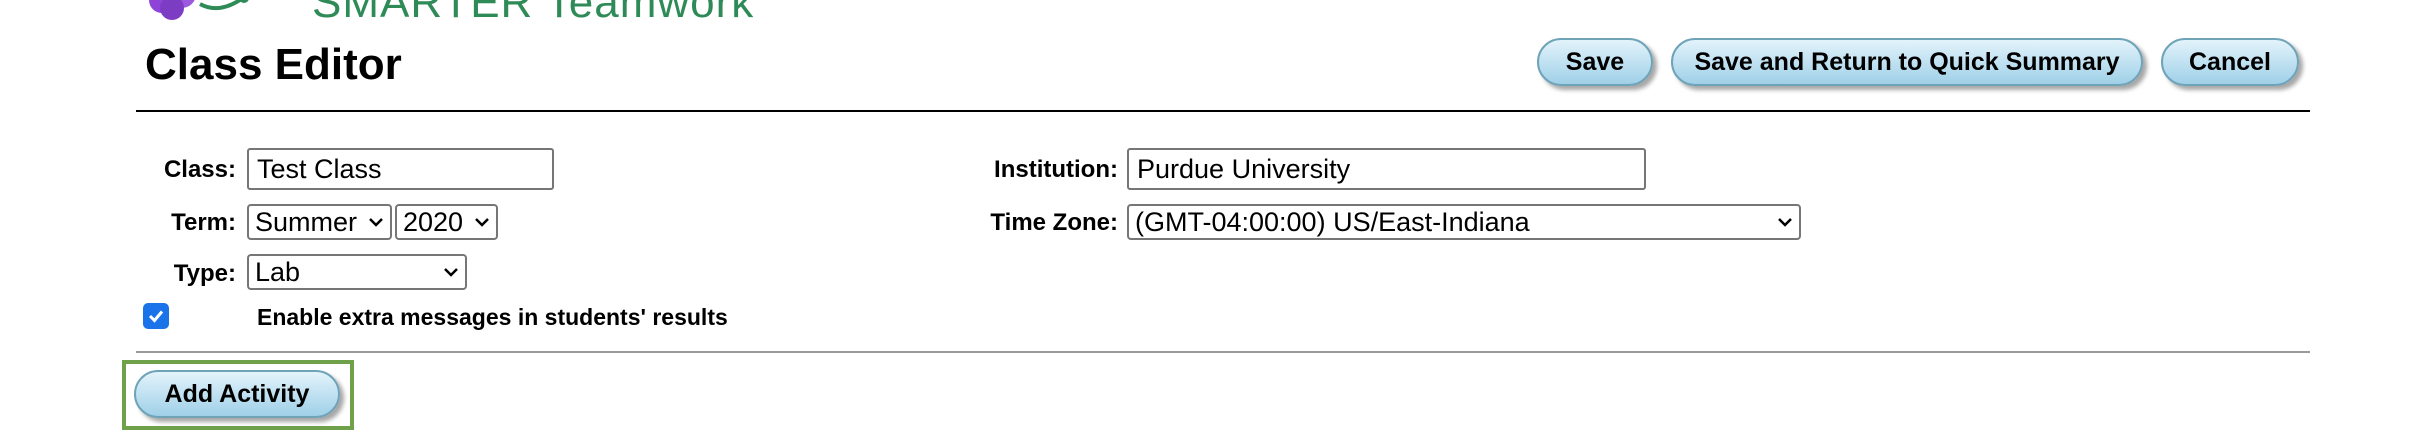 Image resolution: width=2428 pixels, height=432 pixels. I want to click on year-select: 2020, so click(446, 222).